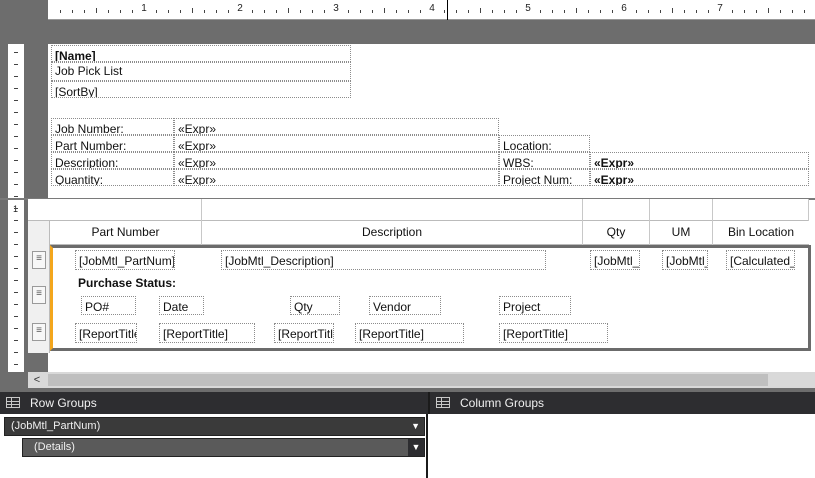 The image size is (815, 478). Describe the element at coordinates (304, 333) in the screenshot. I see `po-qty-value: [ReportTitle]` at that location.